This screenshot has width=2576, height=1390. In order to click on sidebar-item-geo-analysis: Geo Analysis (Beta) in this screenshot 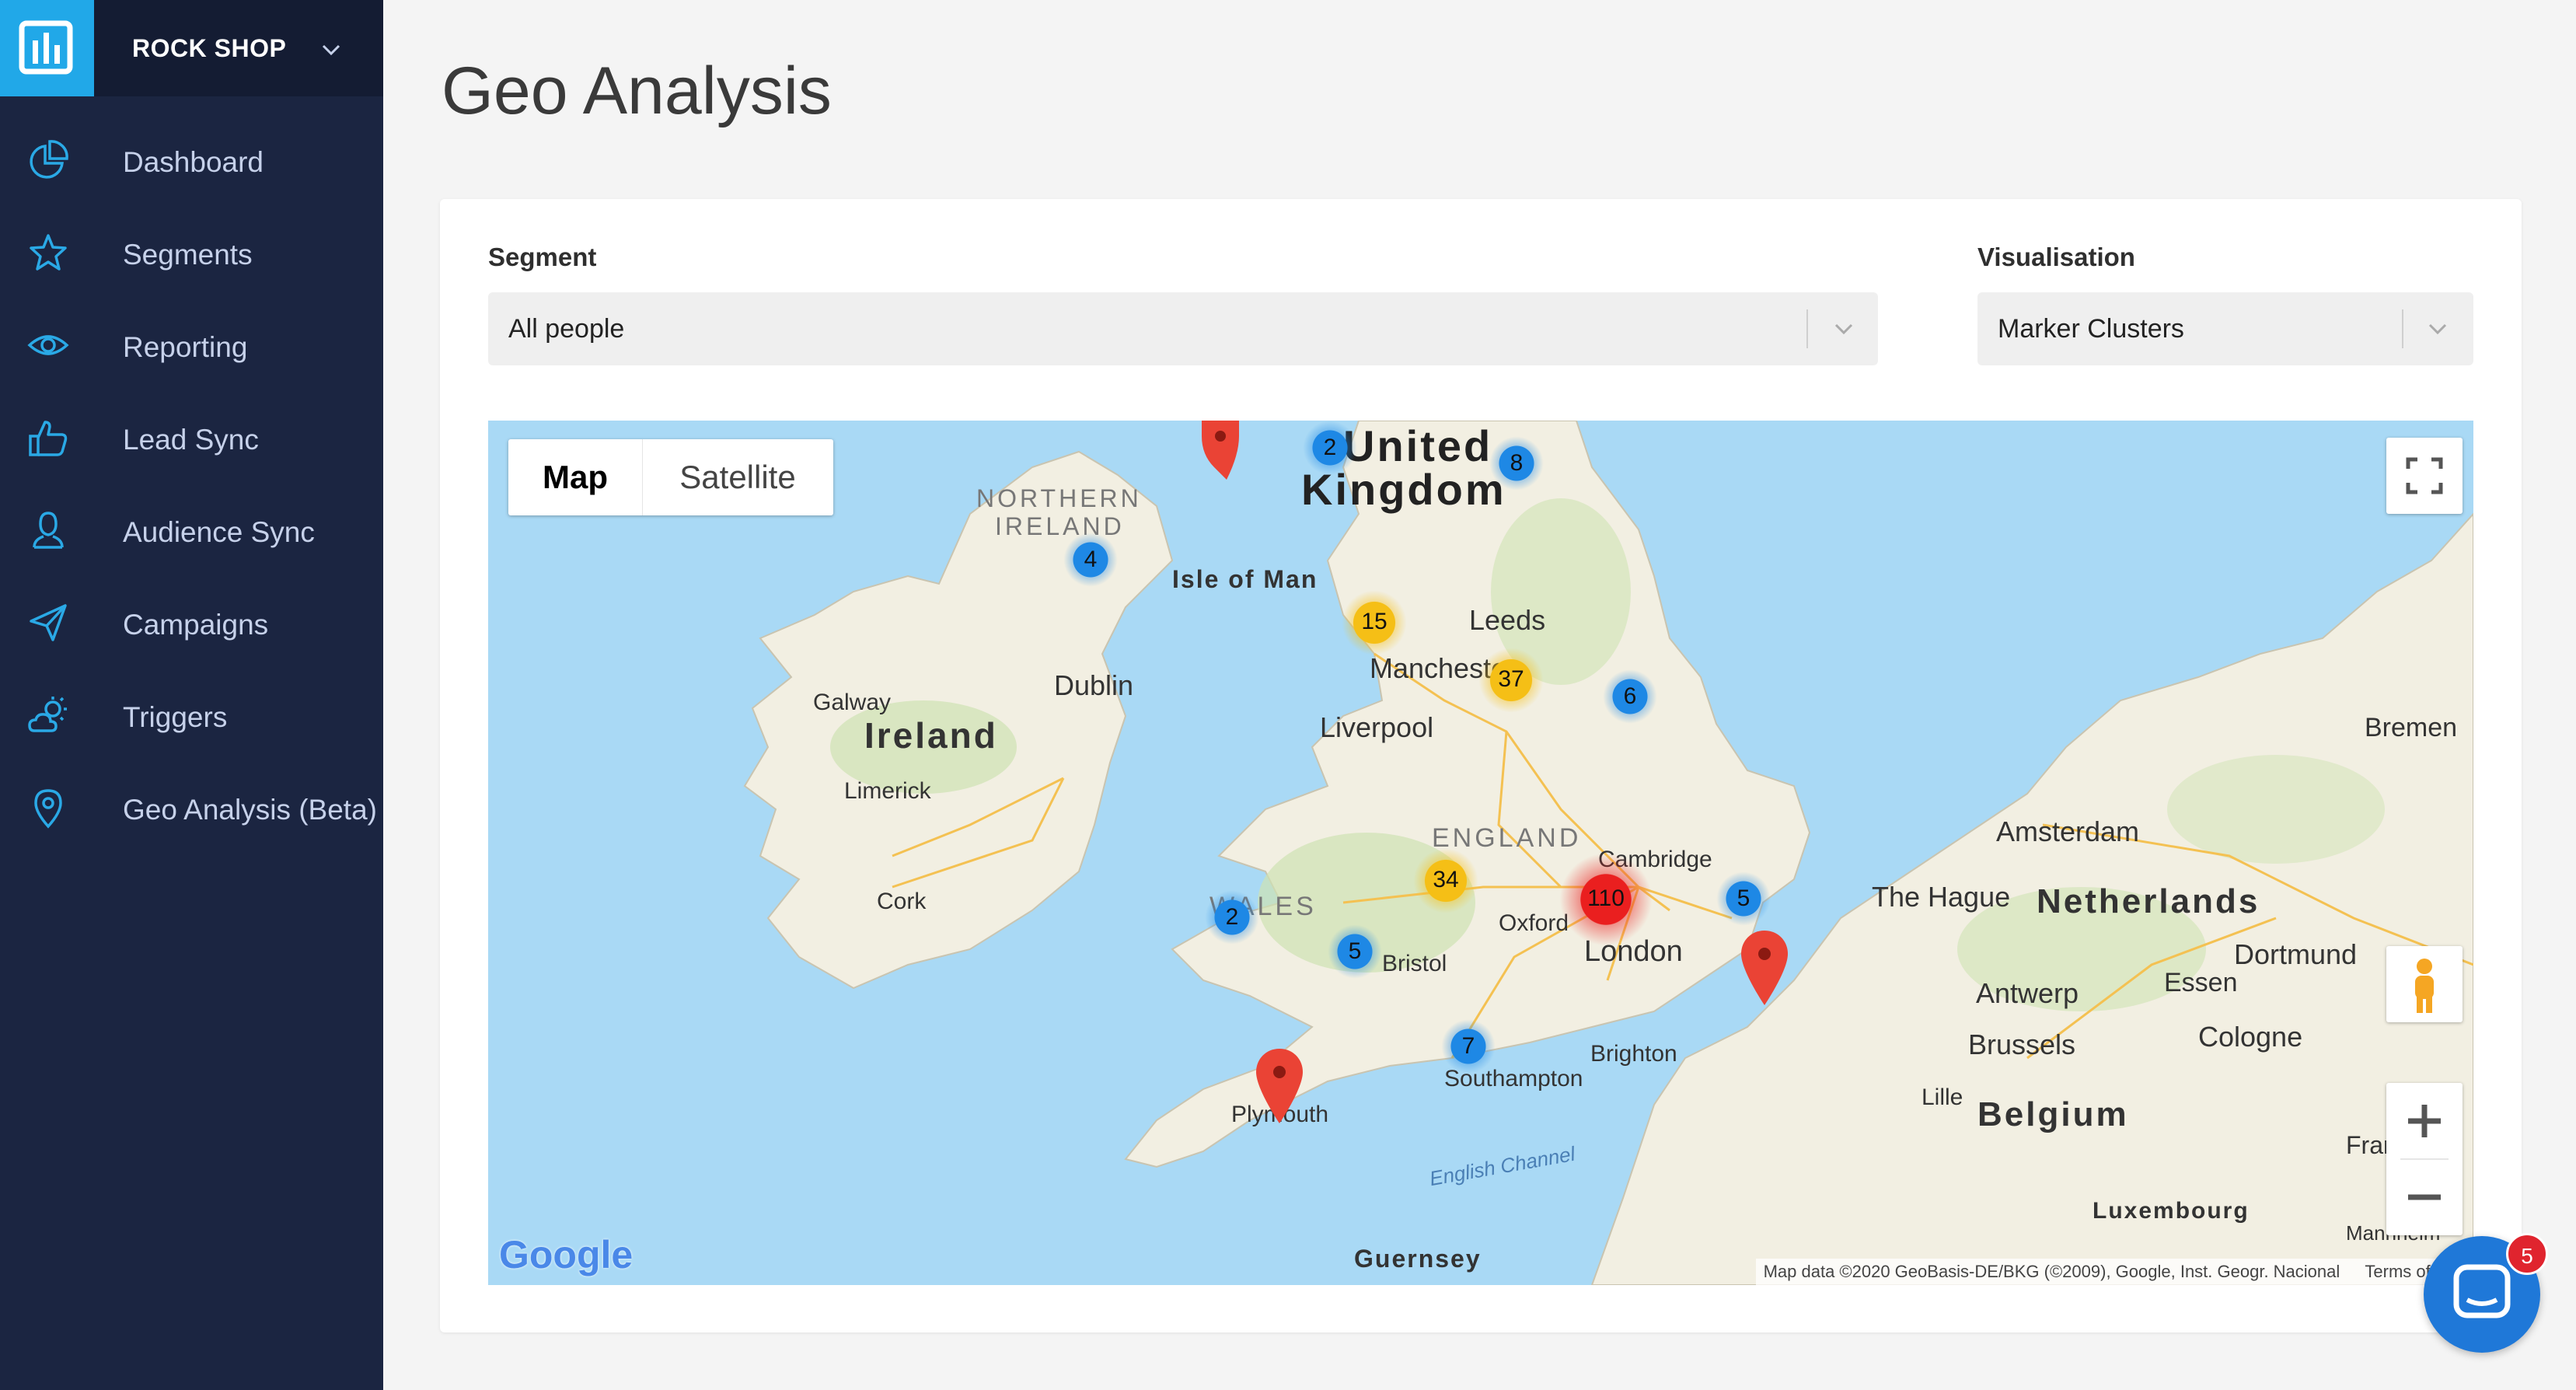, I will do `click(192, 808)`.